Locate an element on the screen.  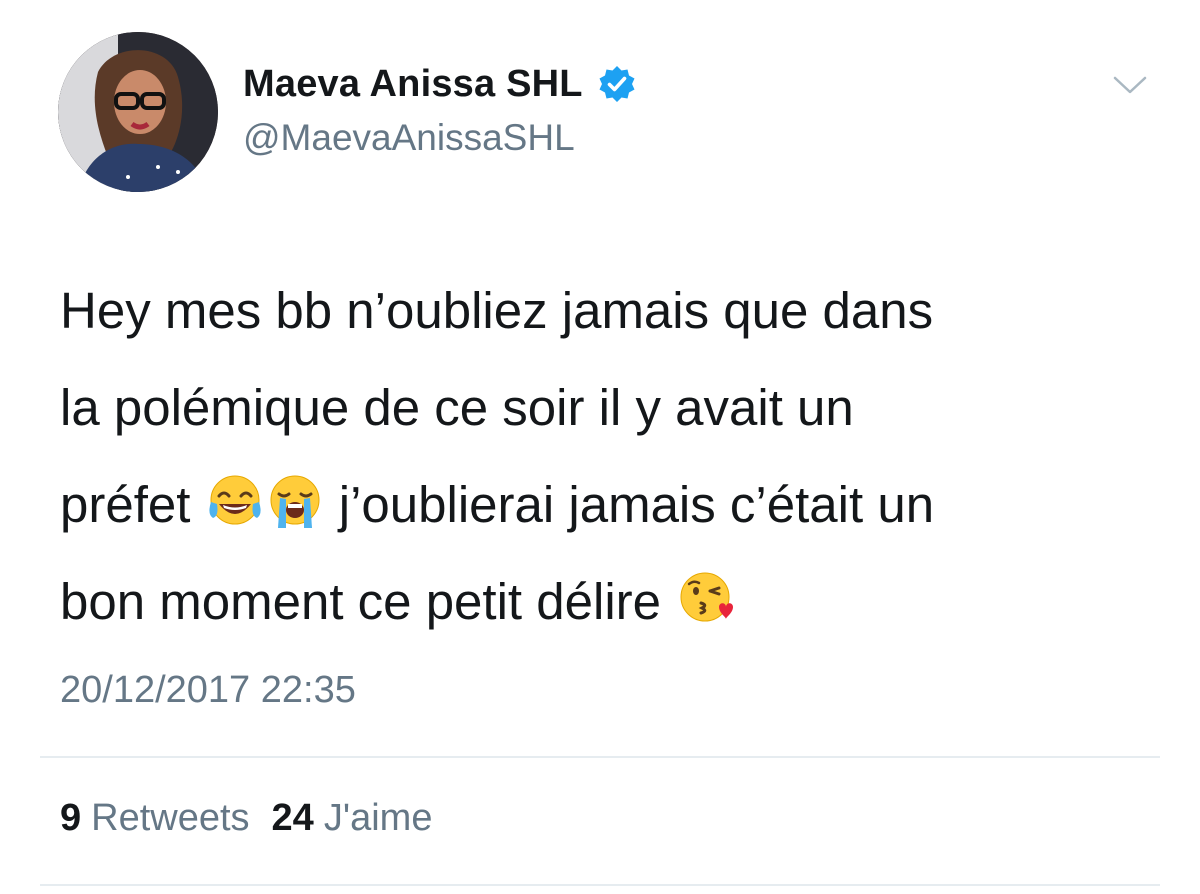
likes-label: J'aime is located at coordinates (378, 818).